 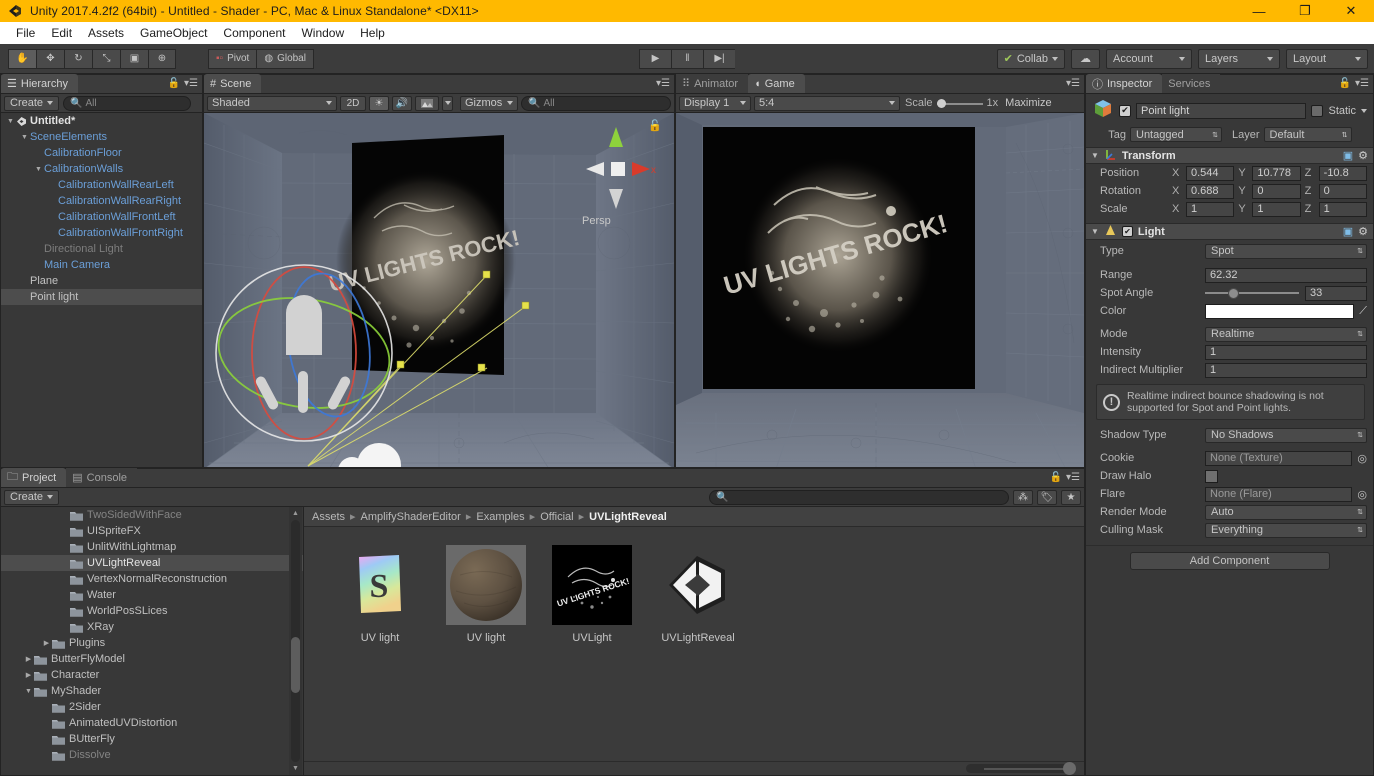 I want to click on asset-item: UVLightReveal, so click(x=698, y=594).